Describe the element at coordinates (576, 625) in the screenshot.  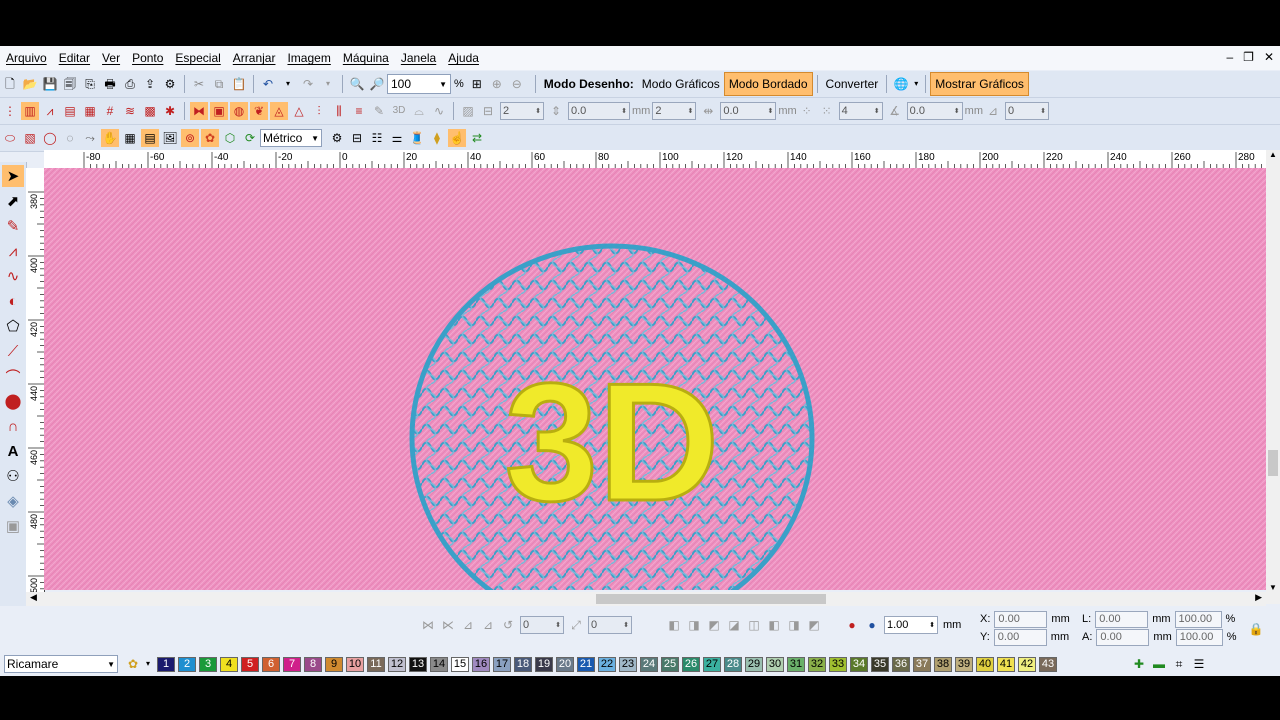
I see `slant-icon: ⤢` at that location.